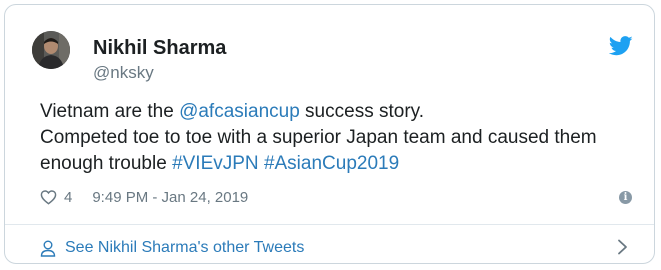 Image resolution: width=661 pixels, height=270 pixels. What do you see at coordinates (110, 111) in the screenshot?
I see `text-segment: Vietnam are the` at bounding box center [110, 111].